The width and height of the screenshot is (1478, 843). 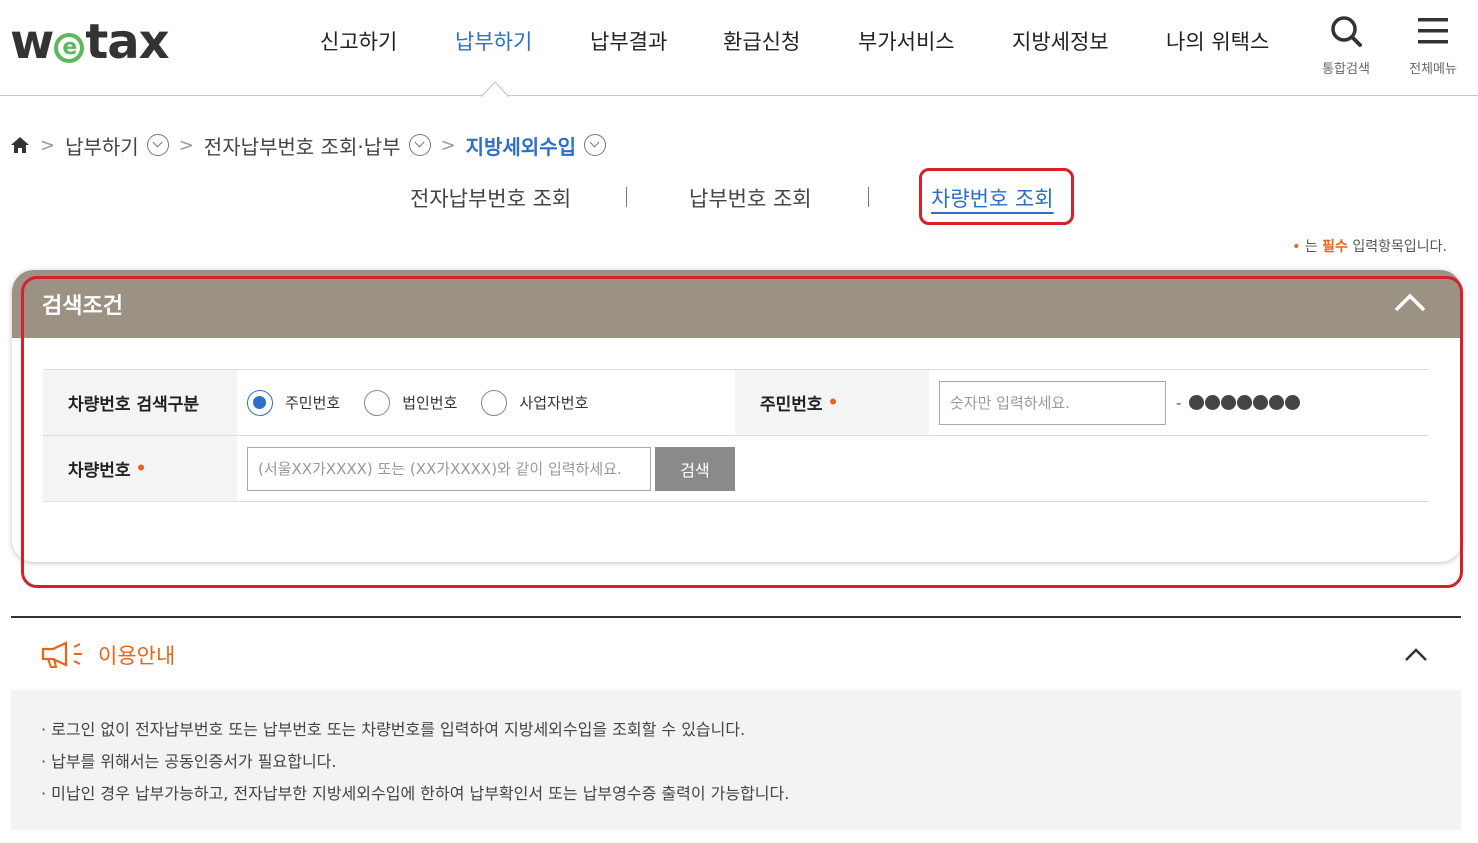 What do you see at coordinates (1346, 69) in the screenshot?
I see `search-label: 통합검색` at bounding box center [1346, 69].